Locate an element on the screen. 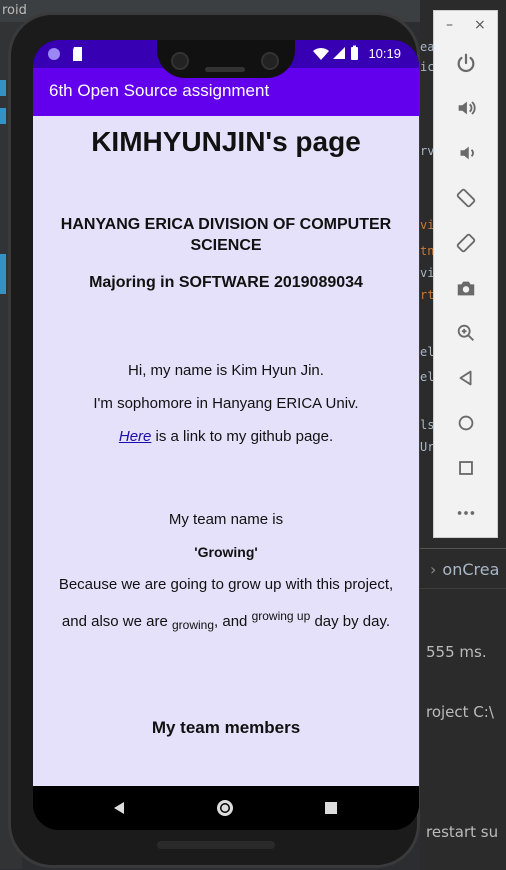 This screenshot has width=506, height=870. rotate-right-icon is located at coordinates (466, 243).